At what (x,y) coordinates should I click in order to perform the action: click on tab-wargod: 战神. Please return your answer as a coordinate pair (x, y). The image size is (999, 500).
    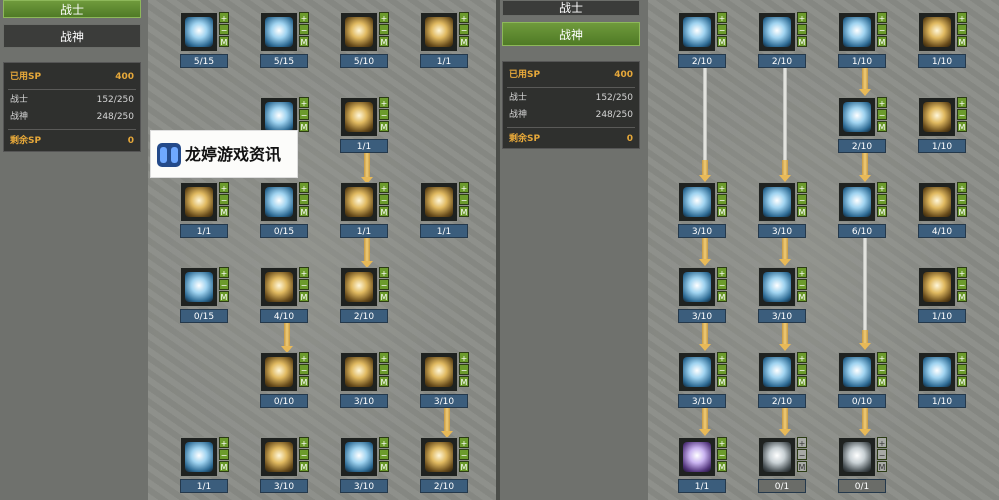
    Looking at the image, I should click on (571, 34).